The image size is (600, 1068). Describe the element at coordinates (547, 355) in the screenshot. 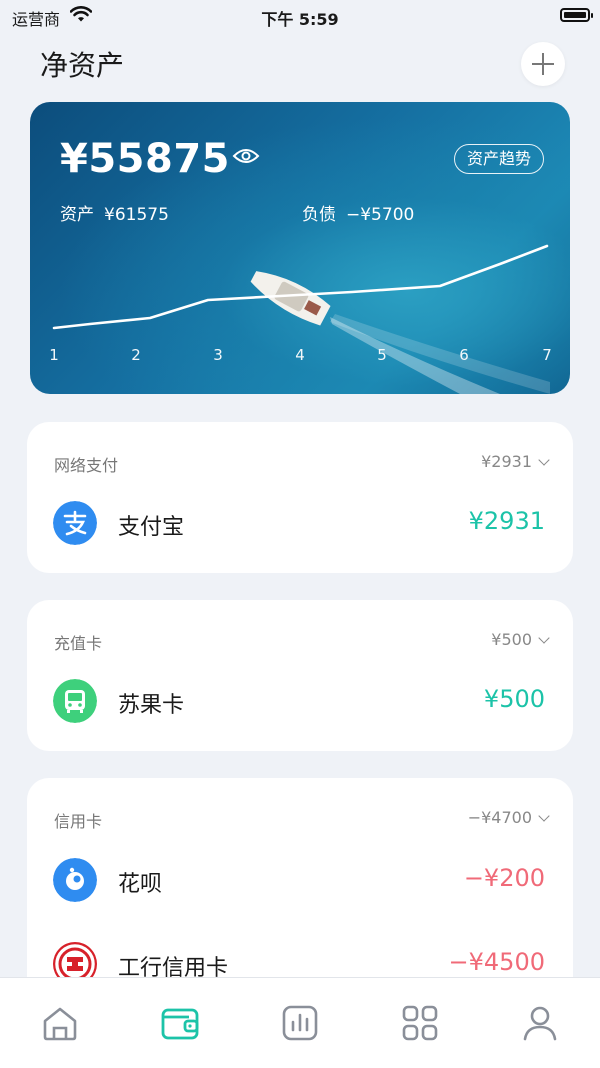

I see `chart-x-label: 7` at that location.